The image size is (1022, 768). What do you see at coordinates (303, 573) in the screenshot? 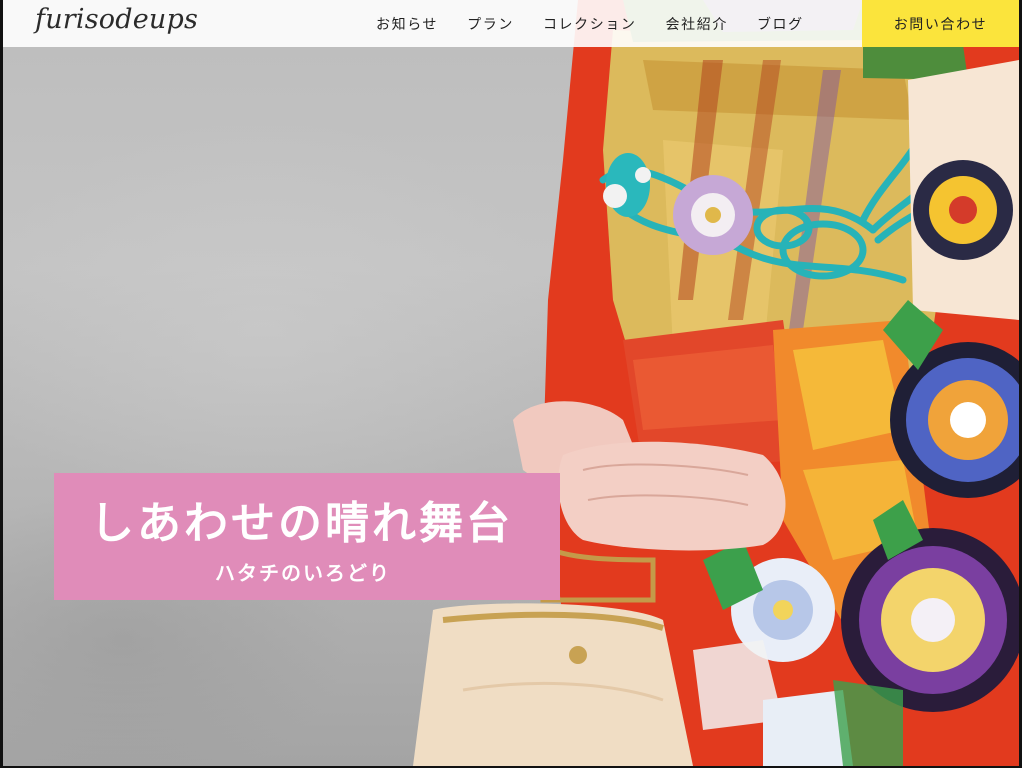
I see `hero-subtitle: ハタチのいろどり` at bounding box center [303, 573].